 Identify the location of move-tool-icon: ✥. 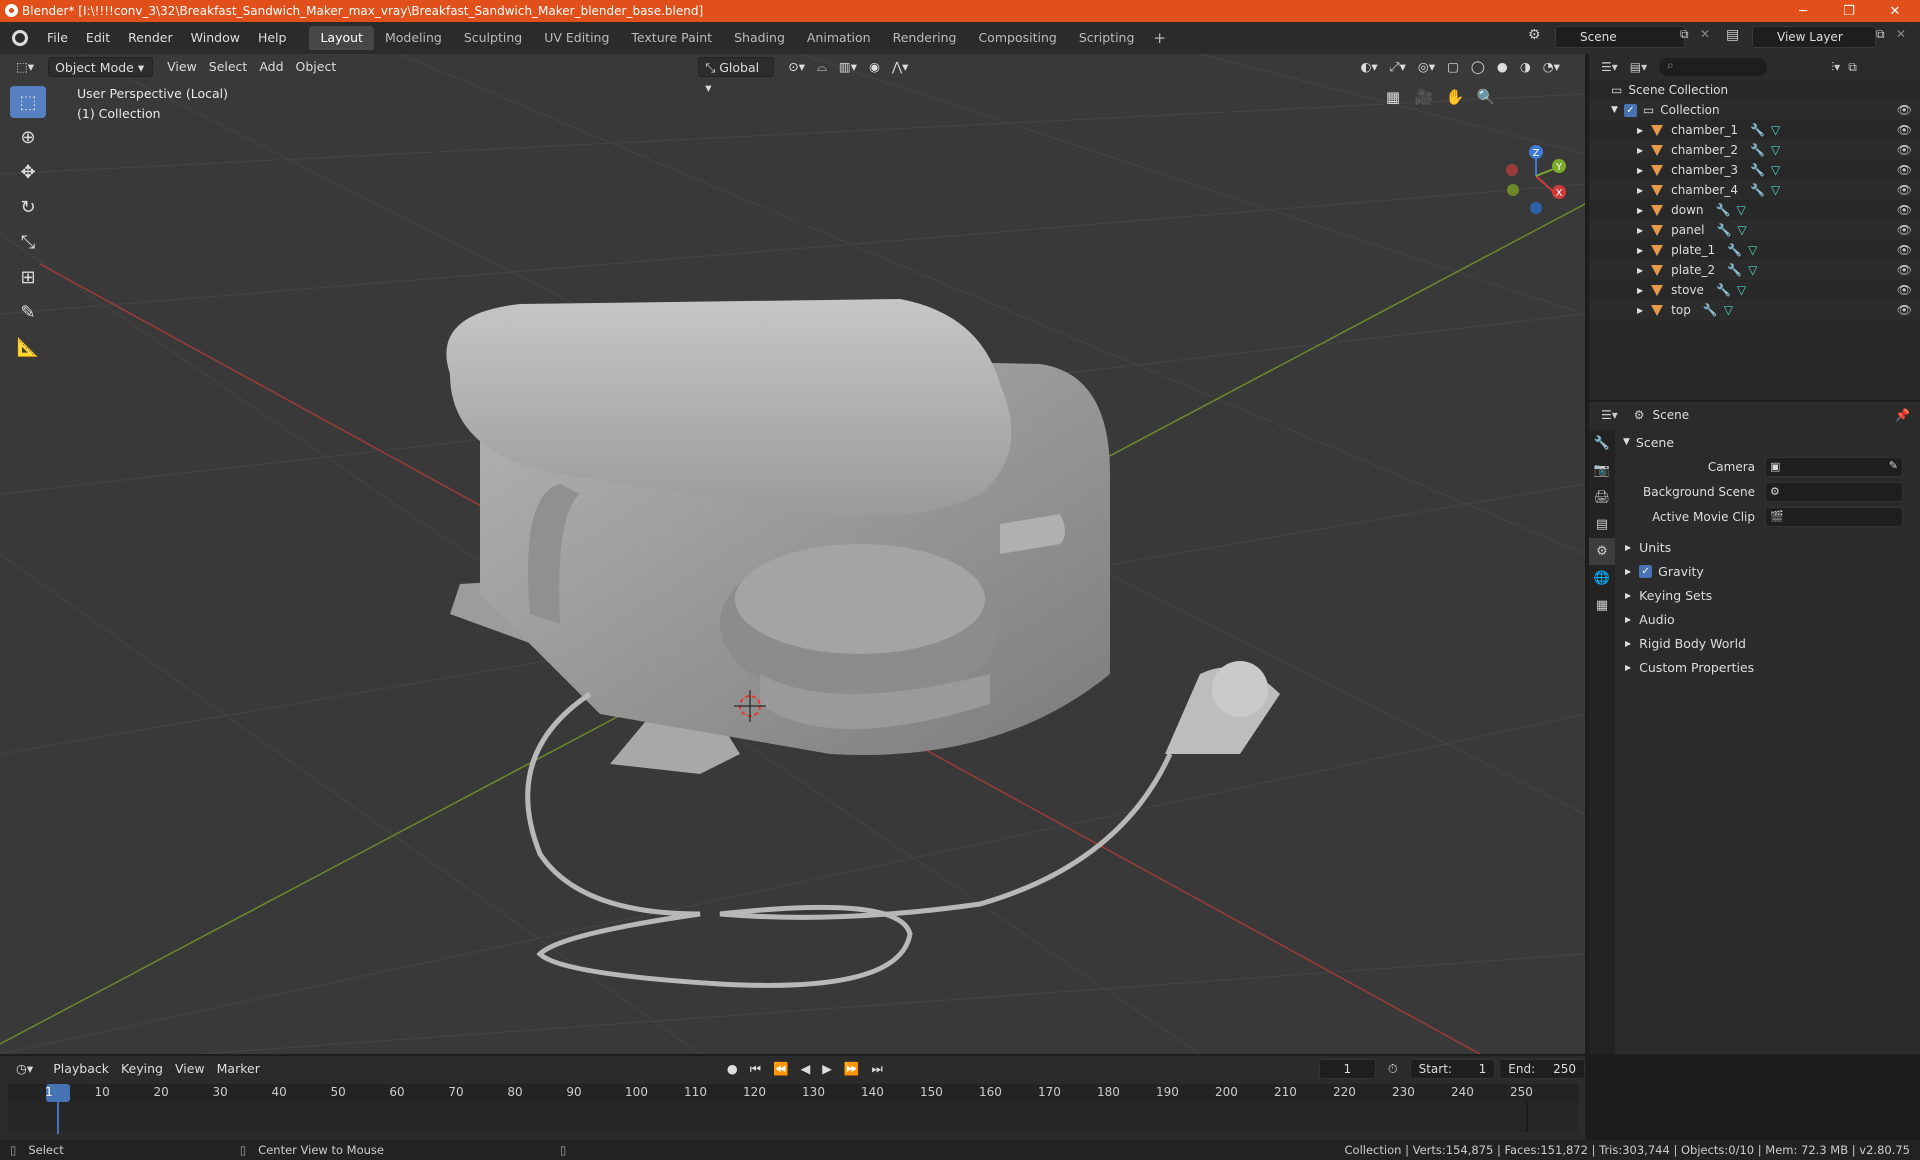
(28, 172).